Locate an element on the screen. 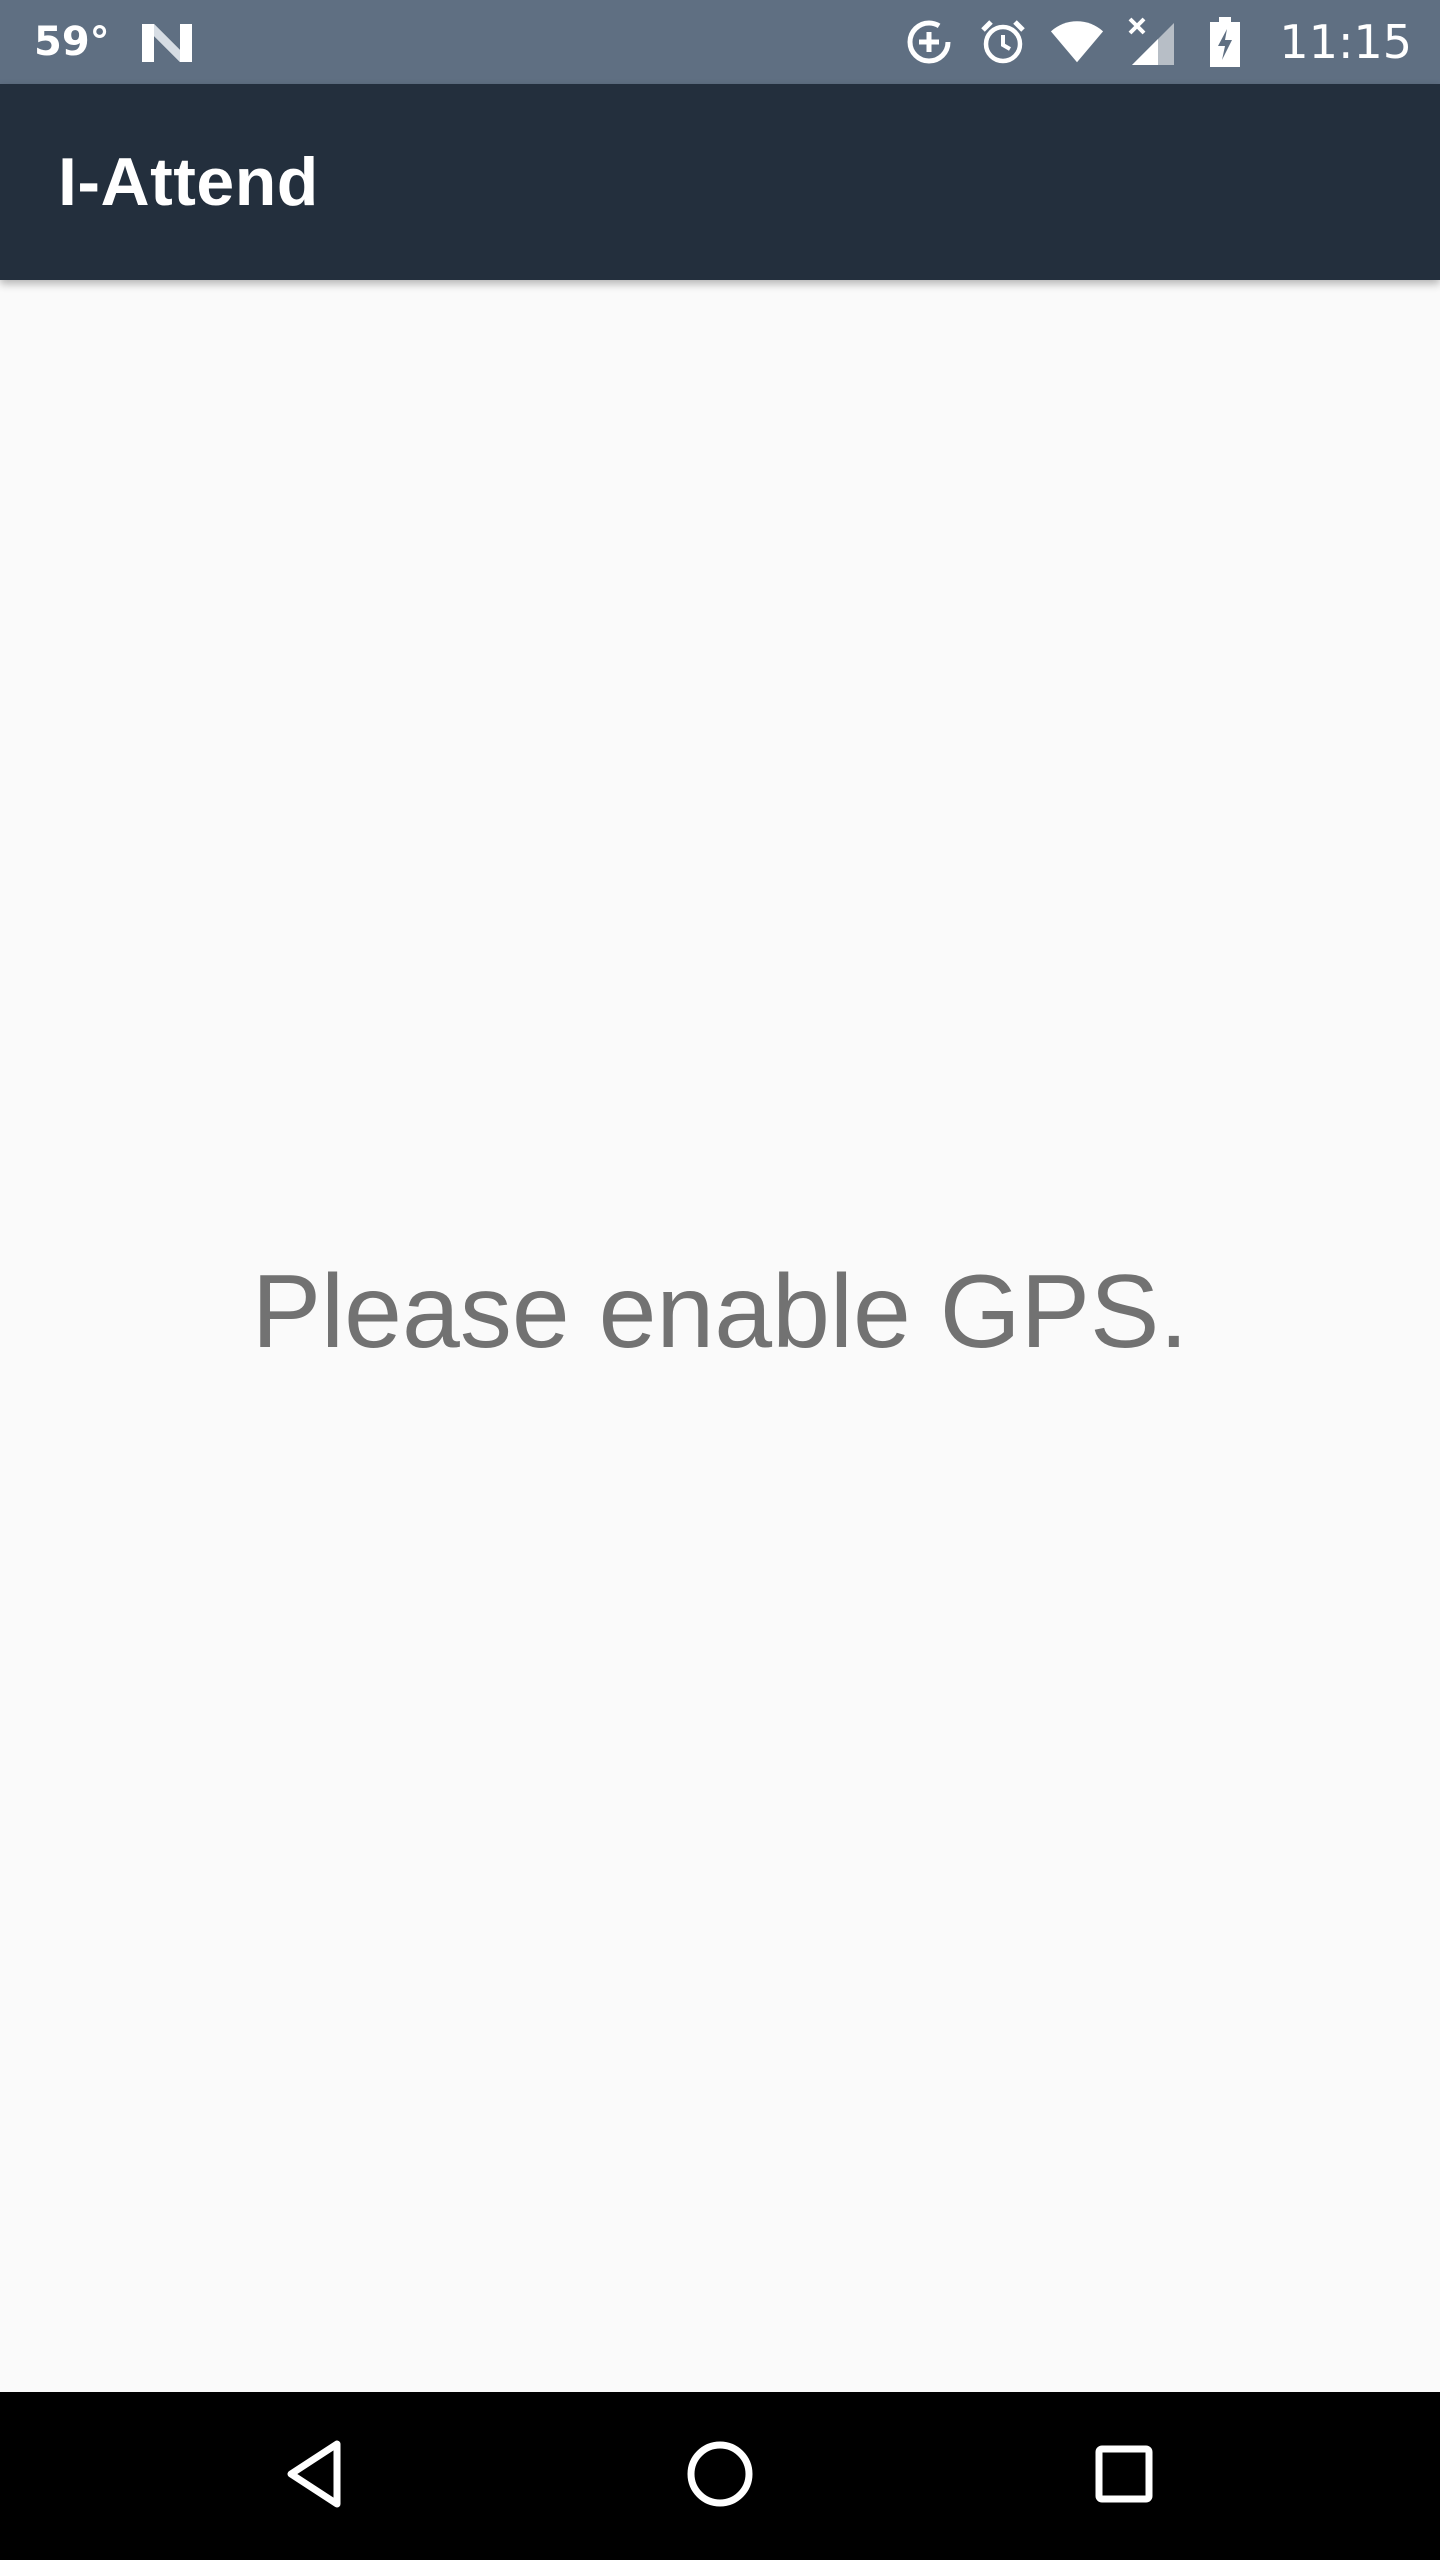 This screenshot has width=1440, height=2560. back-icon is located at coordinates (316, 2476).